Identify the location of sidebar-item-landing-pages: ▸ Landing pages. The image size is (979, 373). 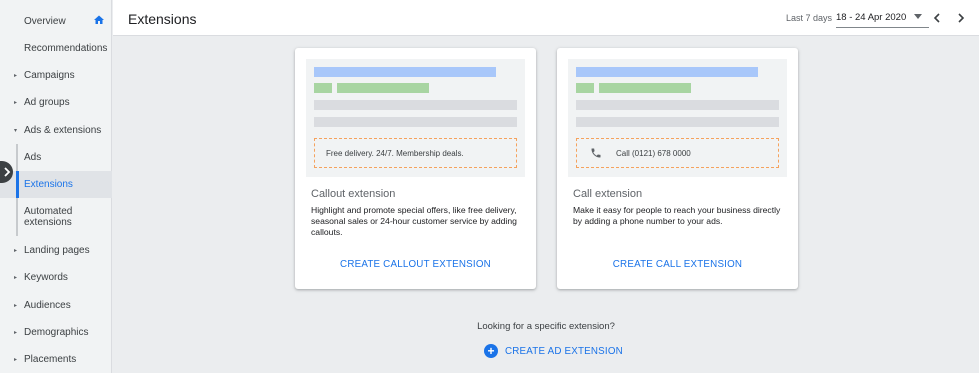
(56, 250).